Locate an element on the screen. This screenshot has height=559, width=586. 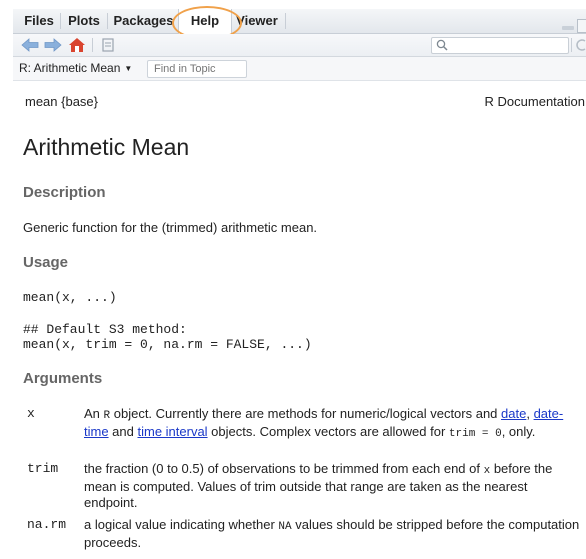
text: An is located at coordinates (94, 413).